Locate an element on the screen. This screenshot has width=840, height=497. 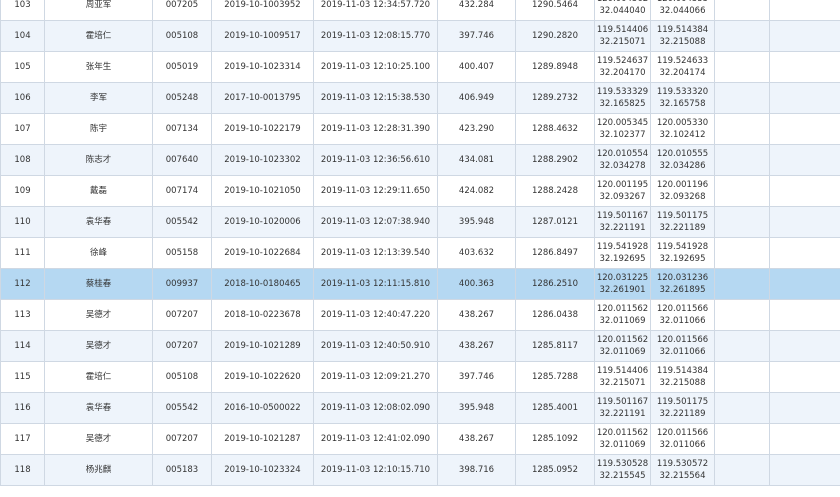
cell-v1: 398.716 is located at coordinates (476, 470).